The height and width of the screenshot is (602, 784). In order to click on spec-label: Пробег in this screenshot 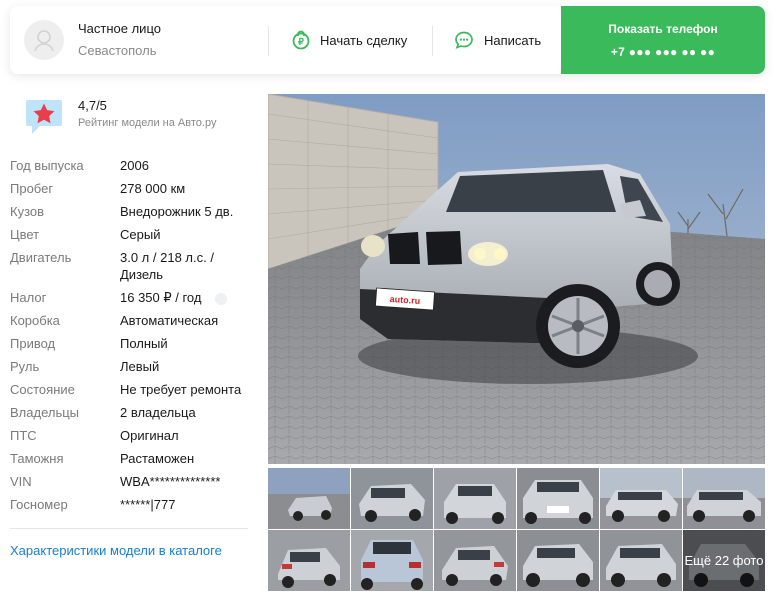, I will do `click(32, 188)`.